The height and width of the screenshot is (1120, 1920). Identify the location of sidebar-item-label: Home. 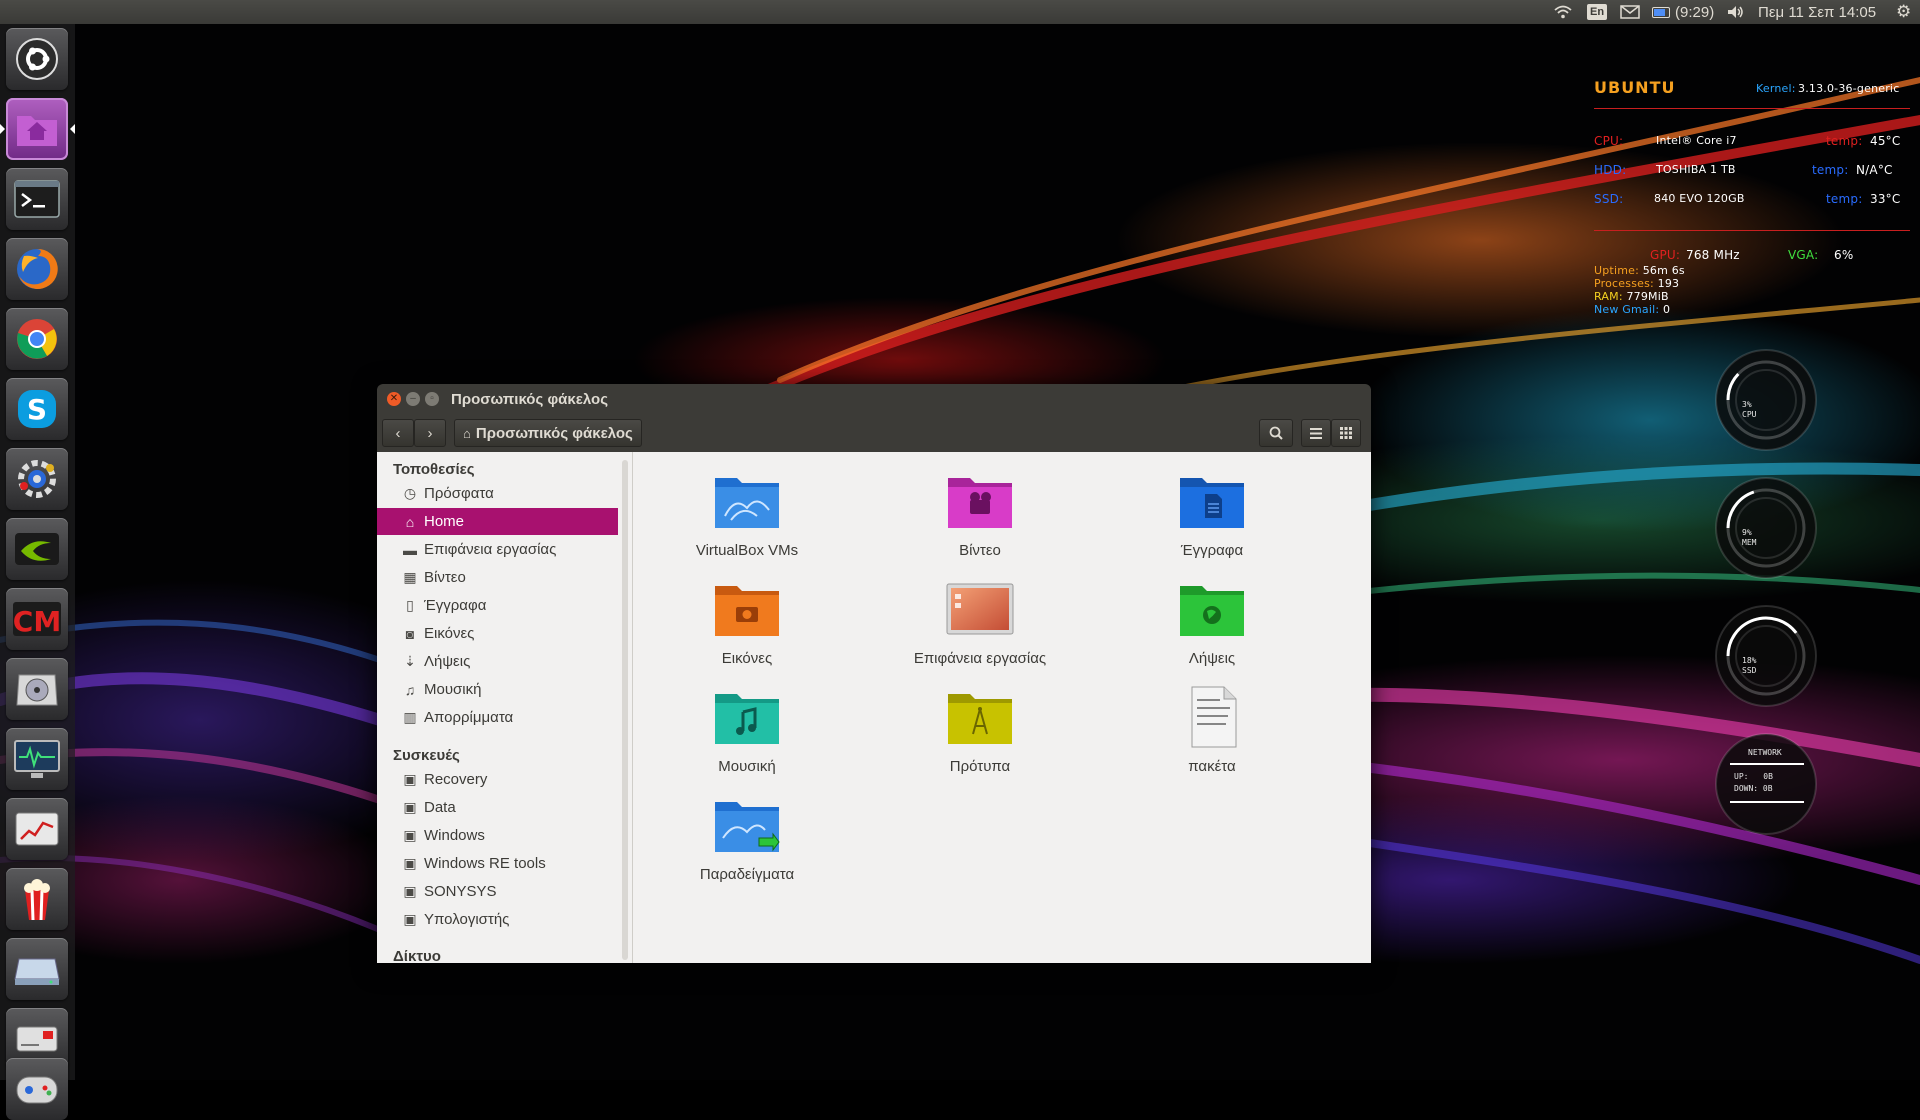
(444, 521).